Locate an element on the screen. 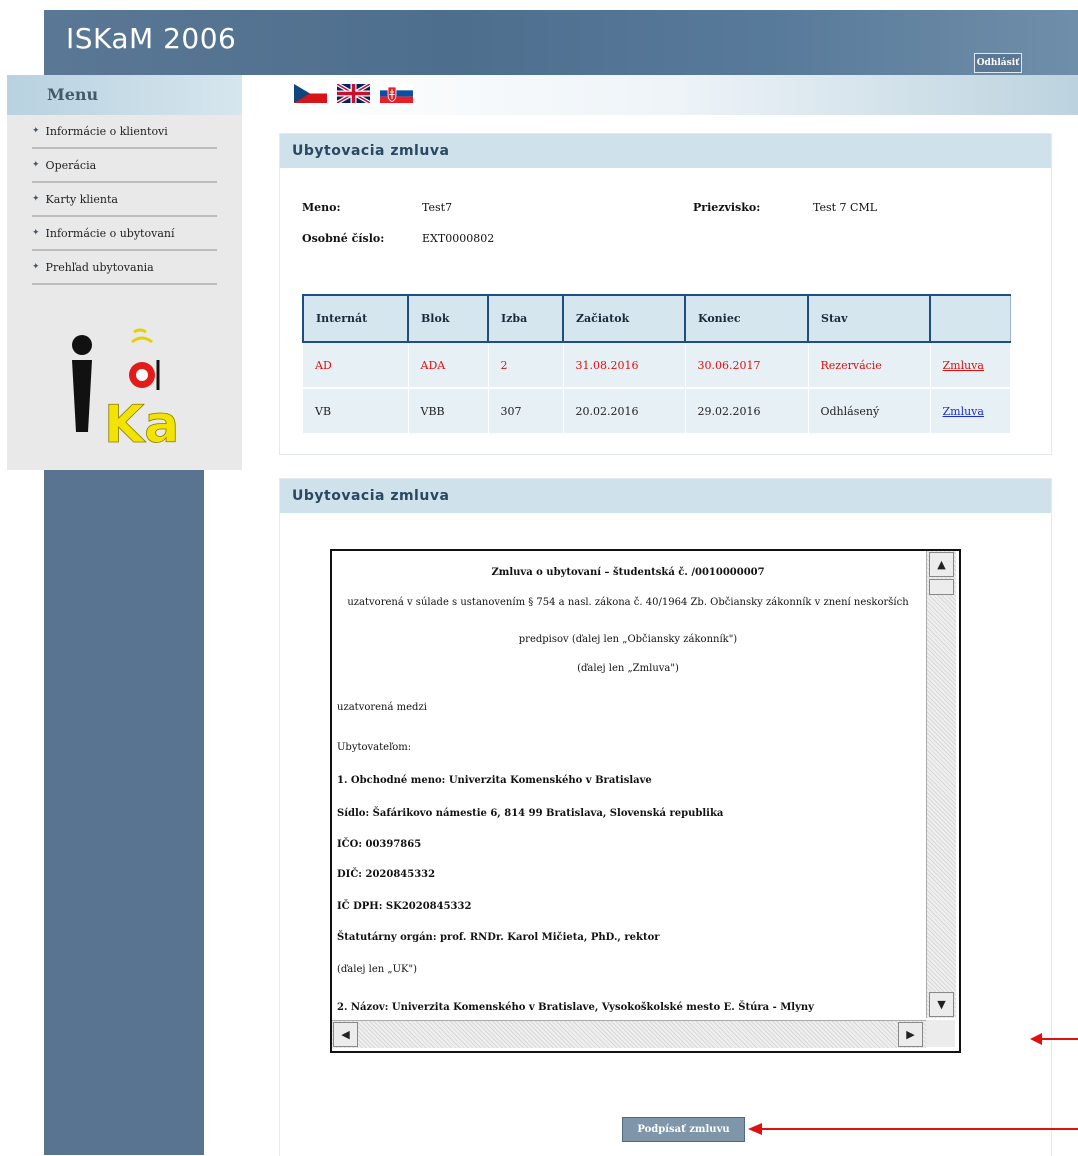  column-header: Izba is located at coordinates (525, 318).